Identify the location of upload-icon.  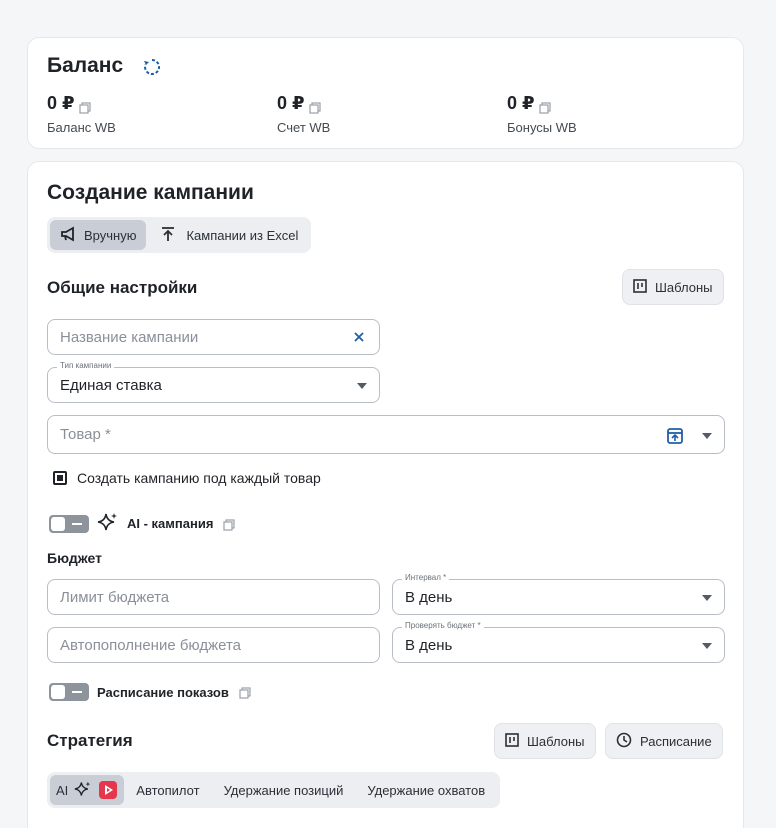
(168, 235).